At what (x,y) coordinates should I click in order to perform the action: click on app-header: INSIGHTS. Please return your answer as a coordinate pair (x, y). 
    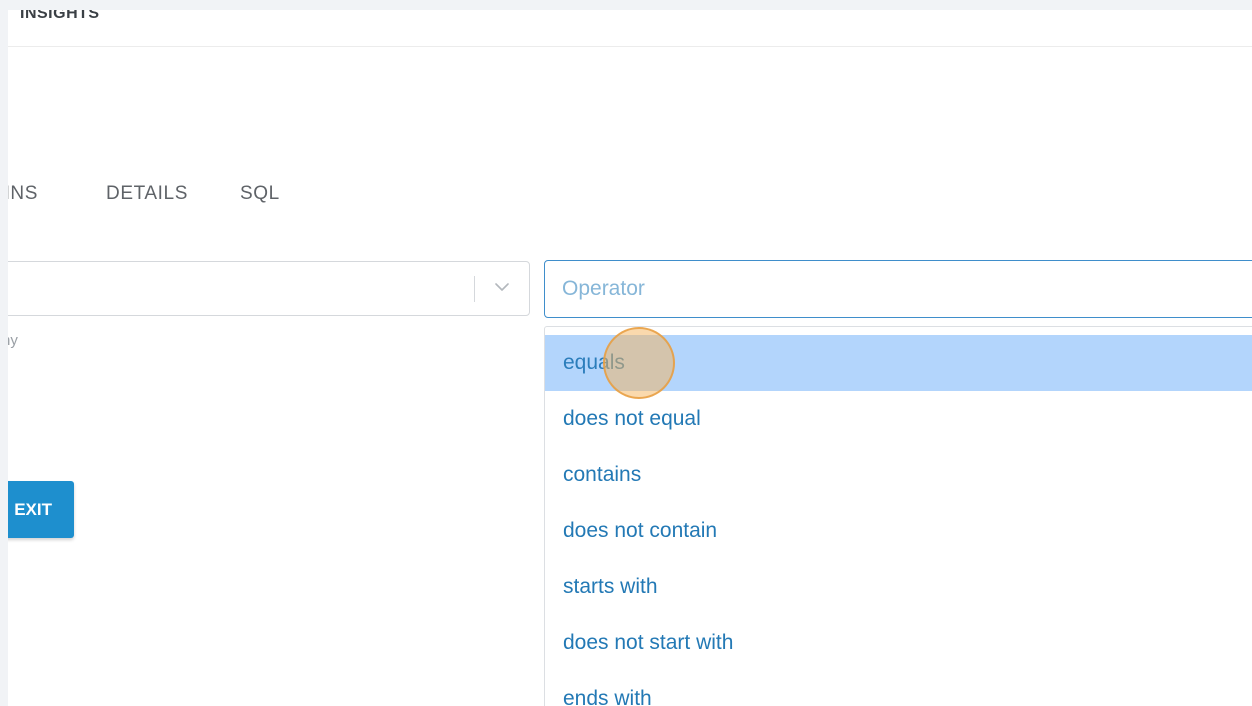
    Looking at the image, I should click on (630, 28).